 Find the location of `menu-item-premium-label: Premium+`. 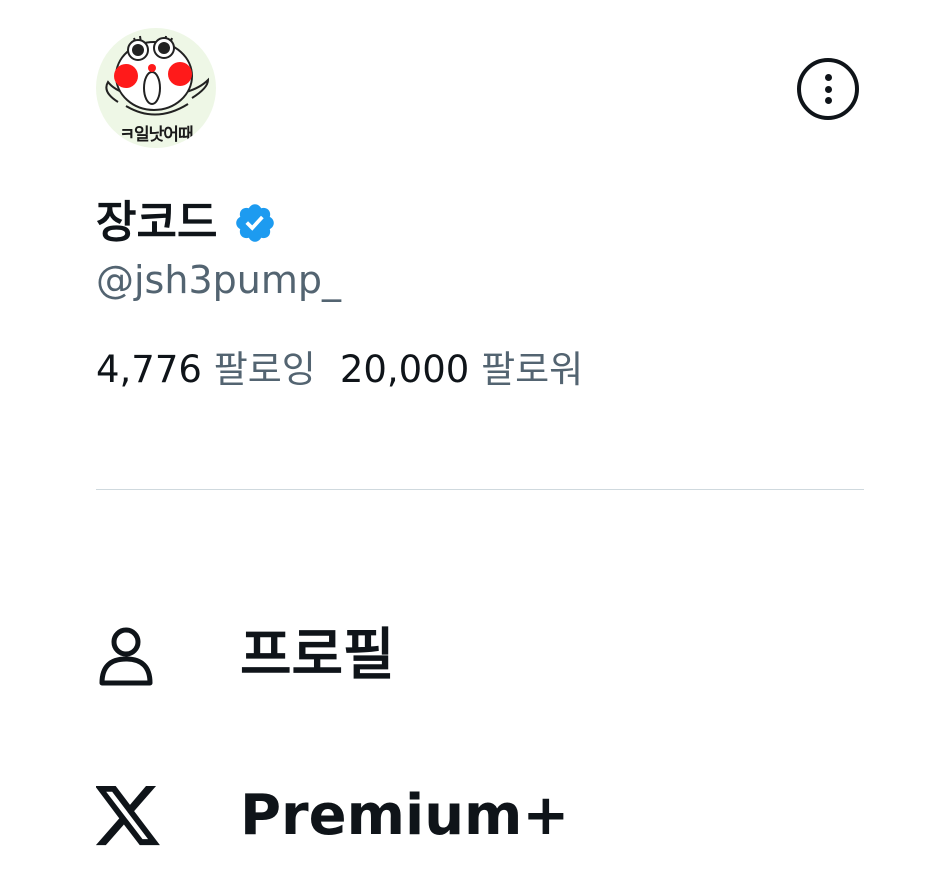

menu-item-premium-label: Premium+ is located at coordinates (405, 815).